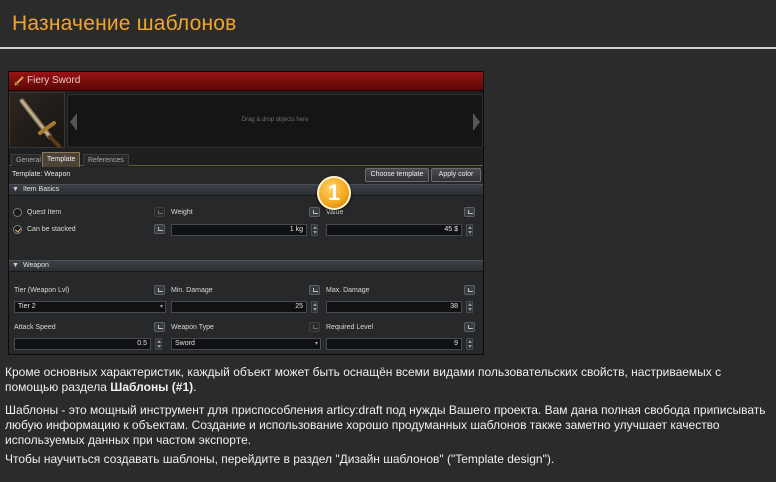  I want to click on tab-bar: General Template References, so click(246, 159).